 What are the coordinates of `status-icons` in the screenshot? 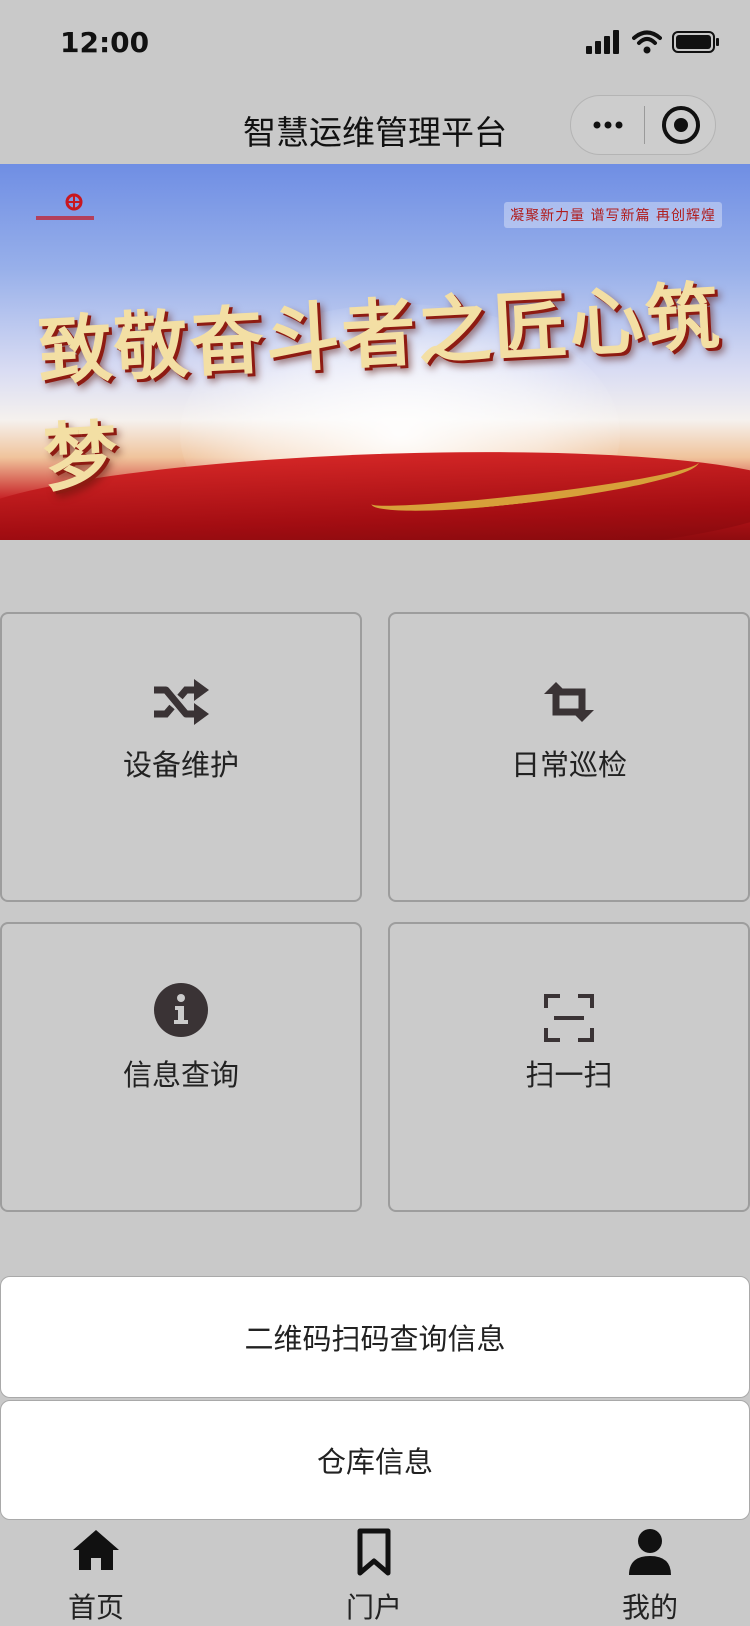 It's located at (653, 42).